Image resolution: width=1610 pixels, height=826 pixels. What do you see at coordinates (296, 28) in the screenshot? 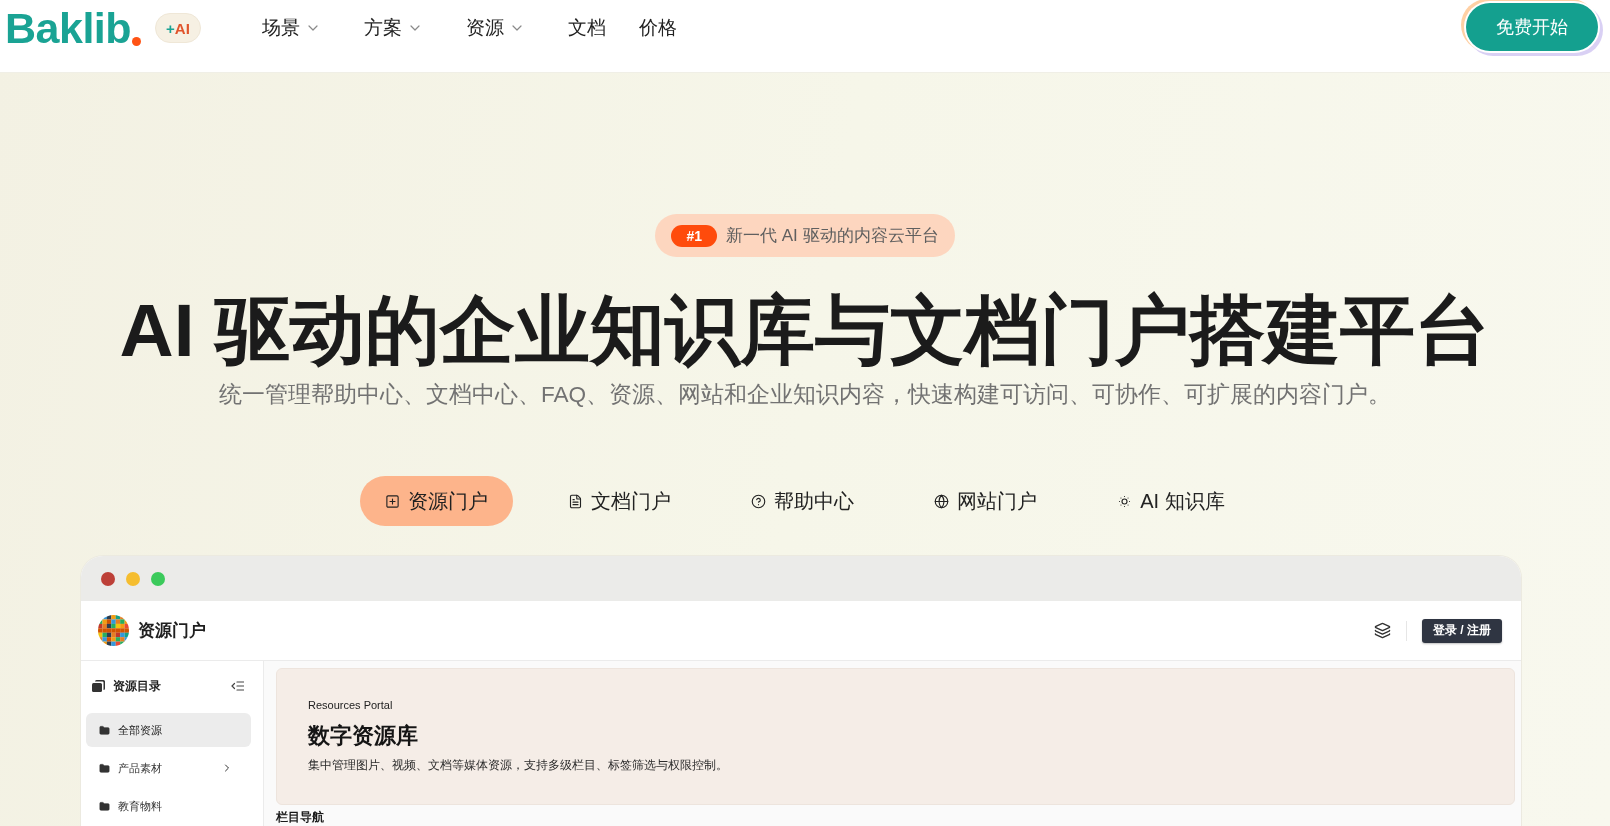
I see `nav-link: 场景` at bounding box center [296, 28].